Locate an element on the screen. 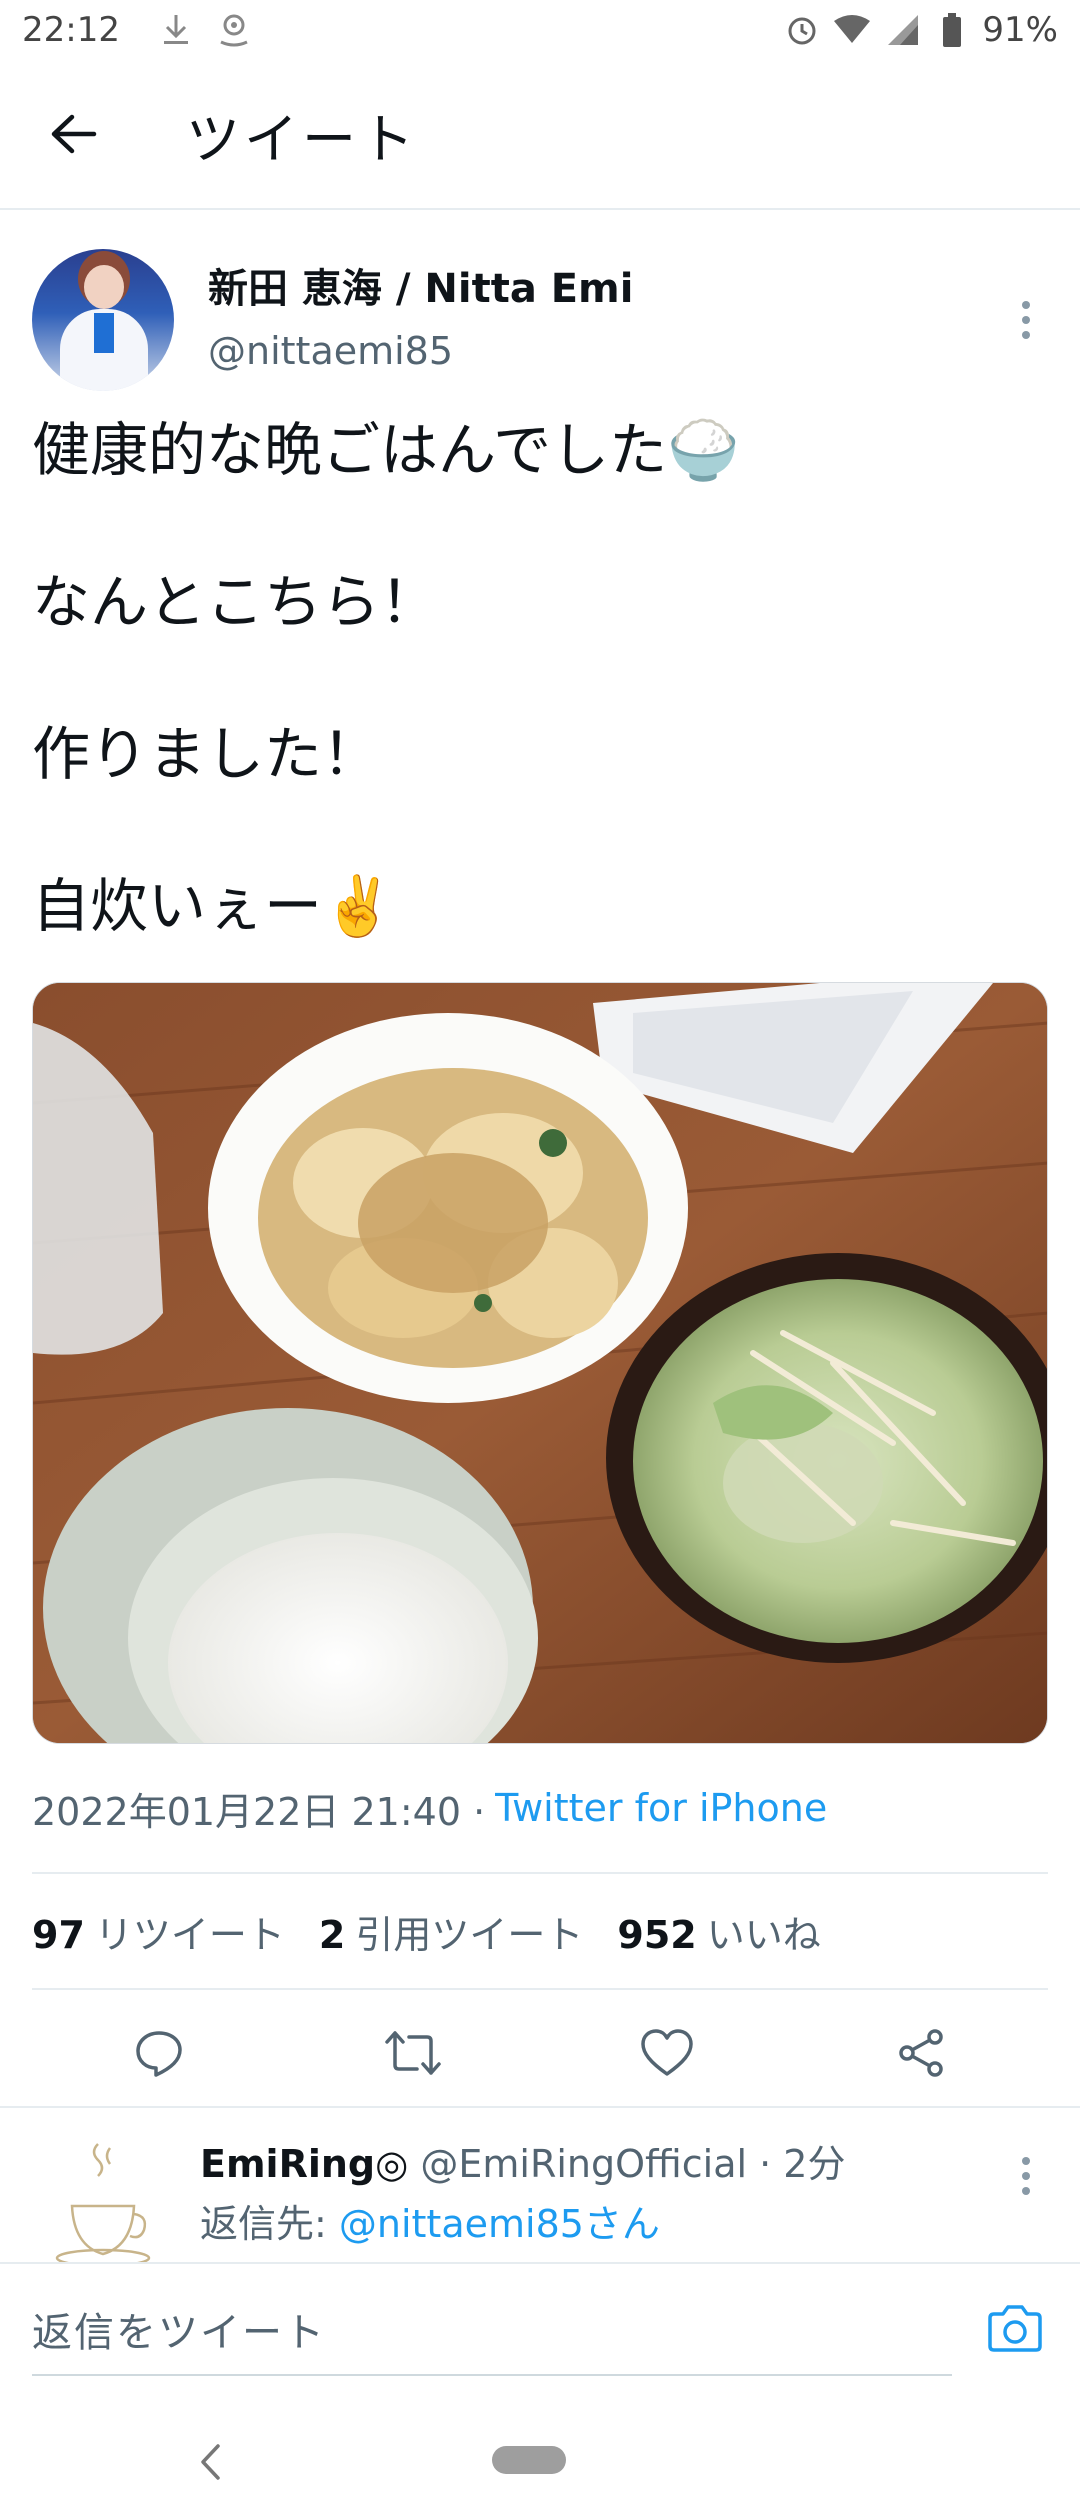 Image resolution: width=1080 pixels, height=2520 pixels. chevron-left-icon is located at coordinates (210, 2462).